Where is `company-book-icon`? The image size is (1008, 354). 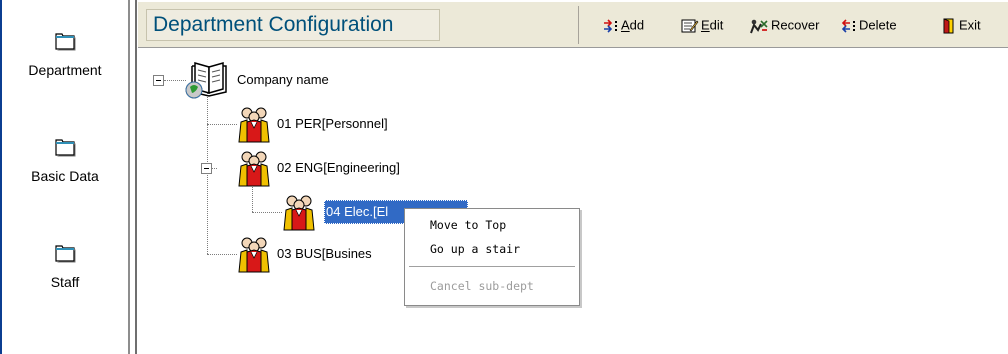 company-book-icon is located at coordinates (206, 80).